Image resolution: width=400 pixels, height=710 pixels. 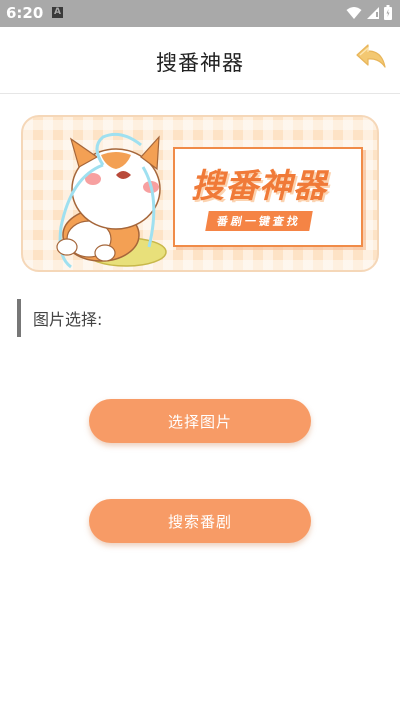 What do you see at coordinates (373, 12) in the screenshot?
I see `signal-icon` at bounding box center [373, 12].